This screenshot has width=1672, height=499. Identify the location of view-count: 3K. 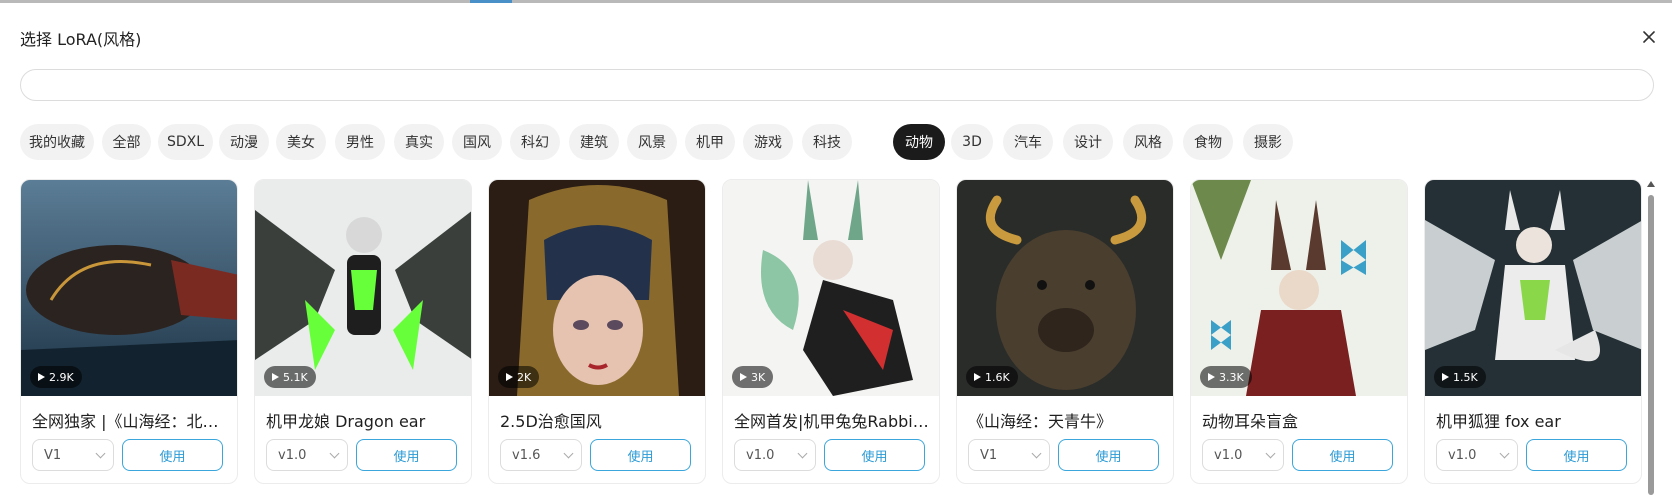
(758, 377).